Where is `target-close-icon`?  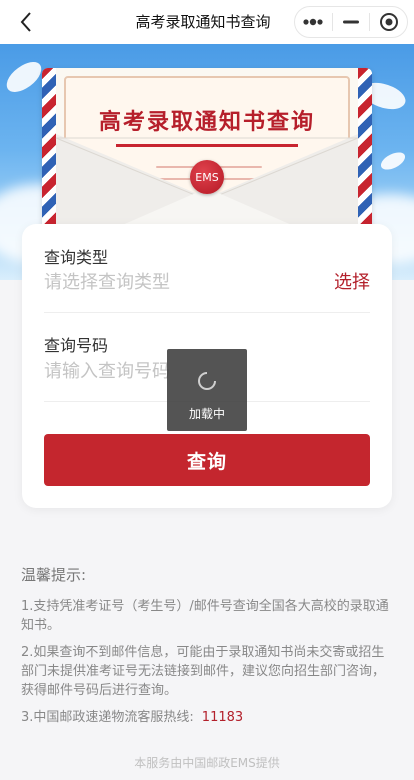 target-close-icon is located at coordinates (388, 22).